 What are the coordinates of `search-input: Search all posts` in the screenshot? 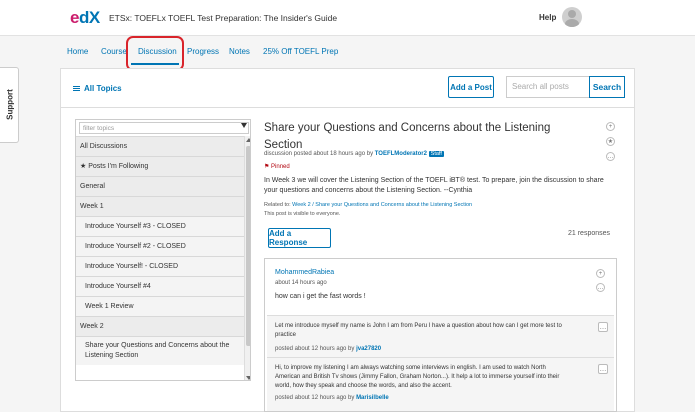 It's located at (548, 87).